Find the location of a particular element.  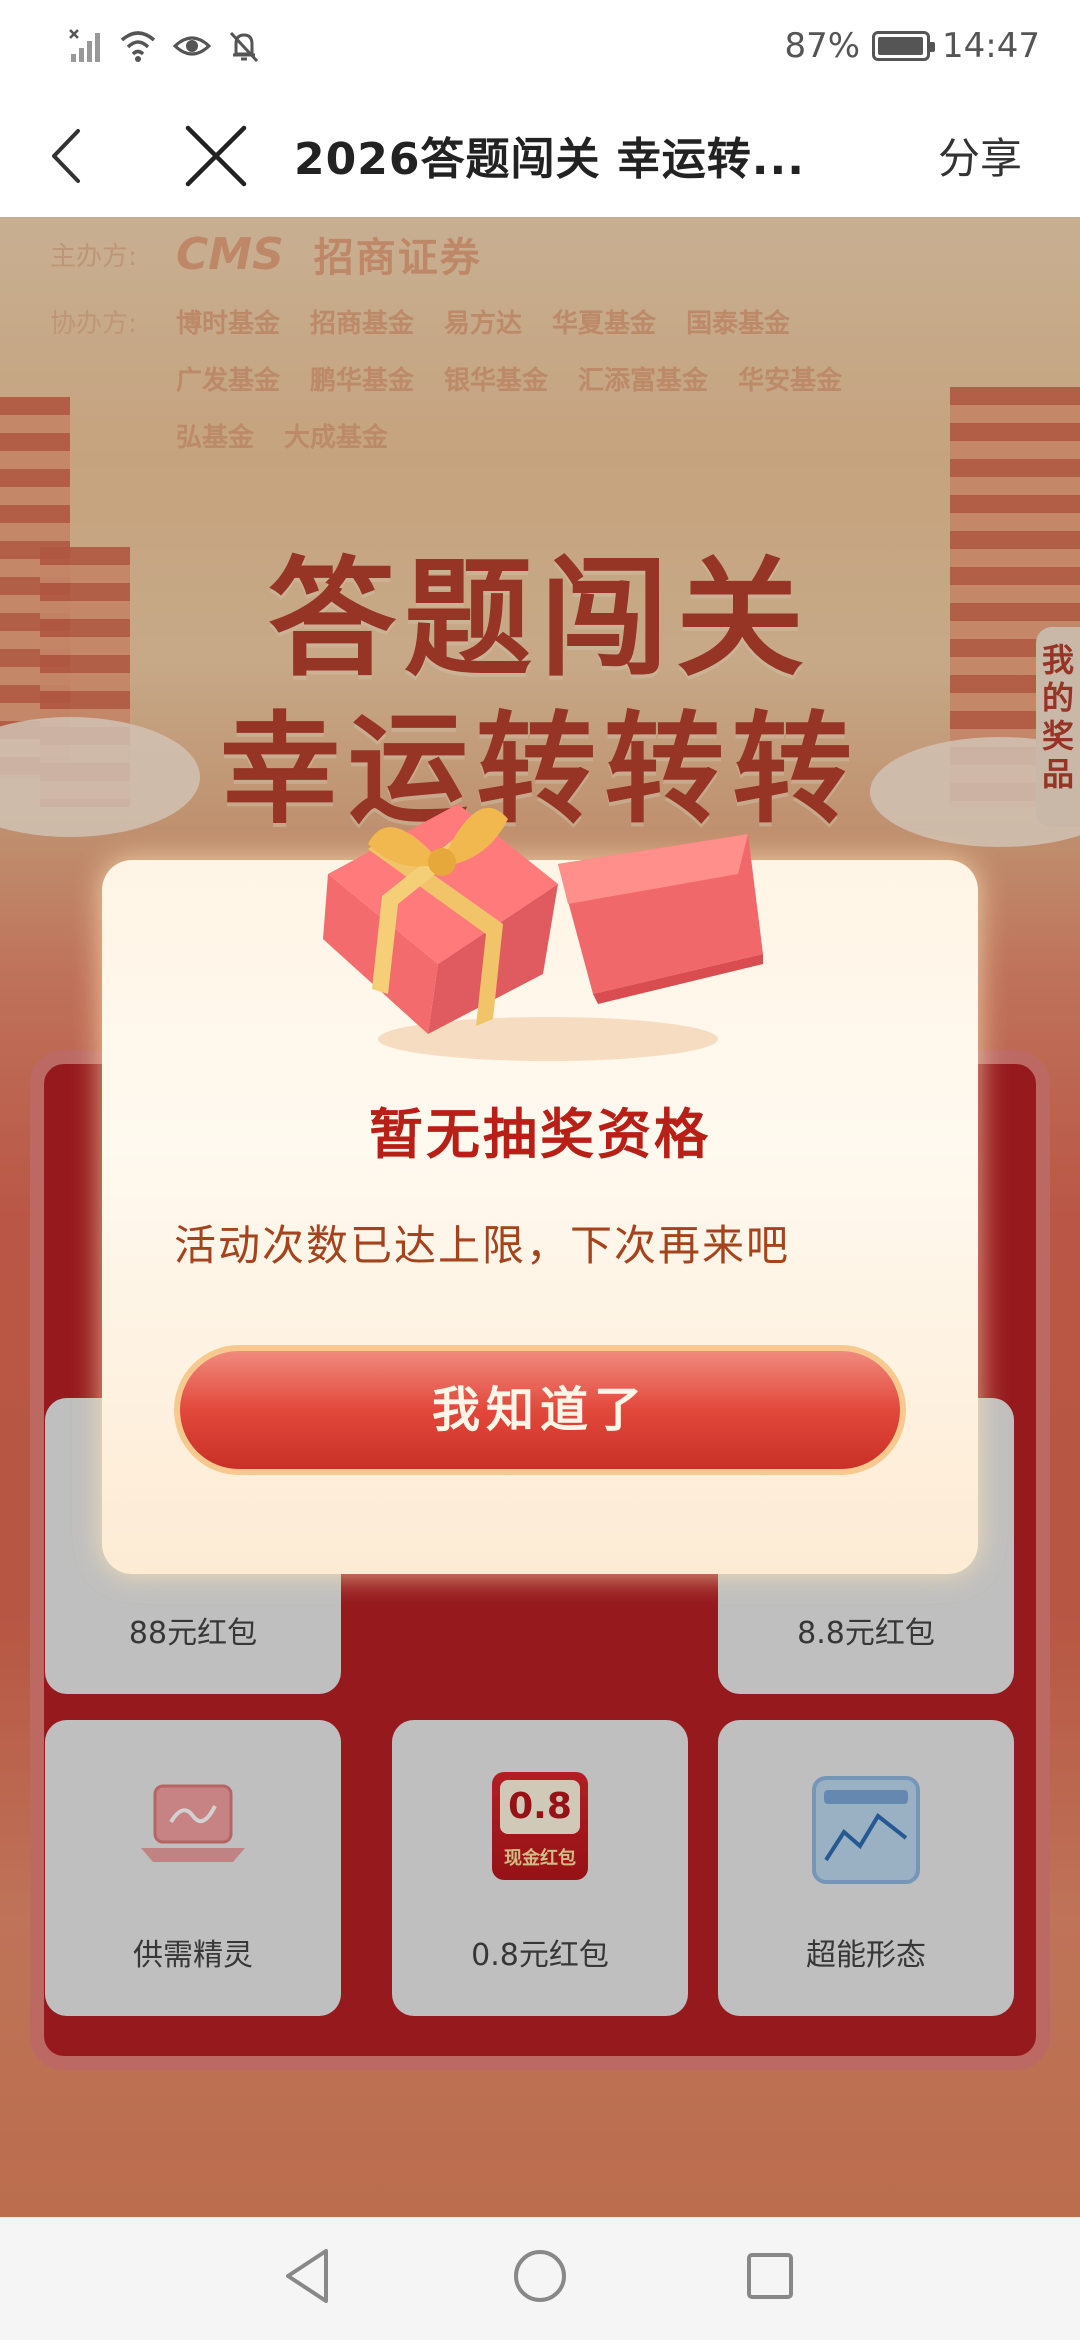

battery-level is located at coordinates (901, 46).